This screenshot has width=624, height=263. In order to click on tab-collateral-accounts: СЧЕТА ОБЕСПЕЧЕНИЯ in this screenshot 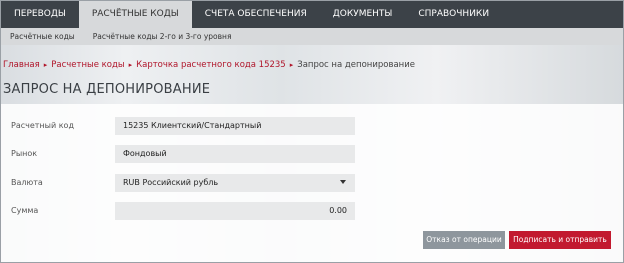, I will do `click(256, 14)`.